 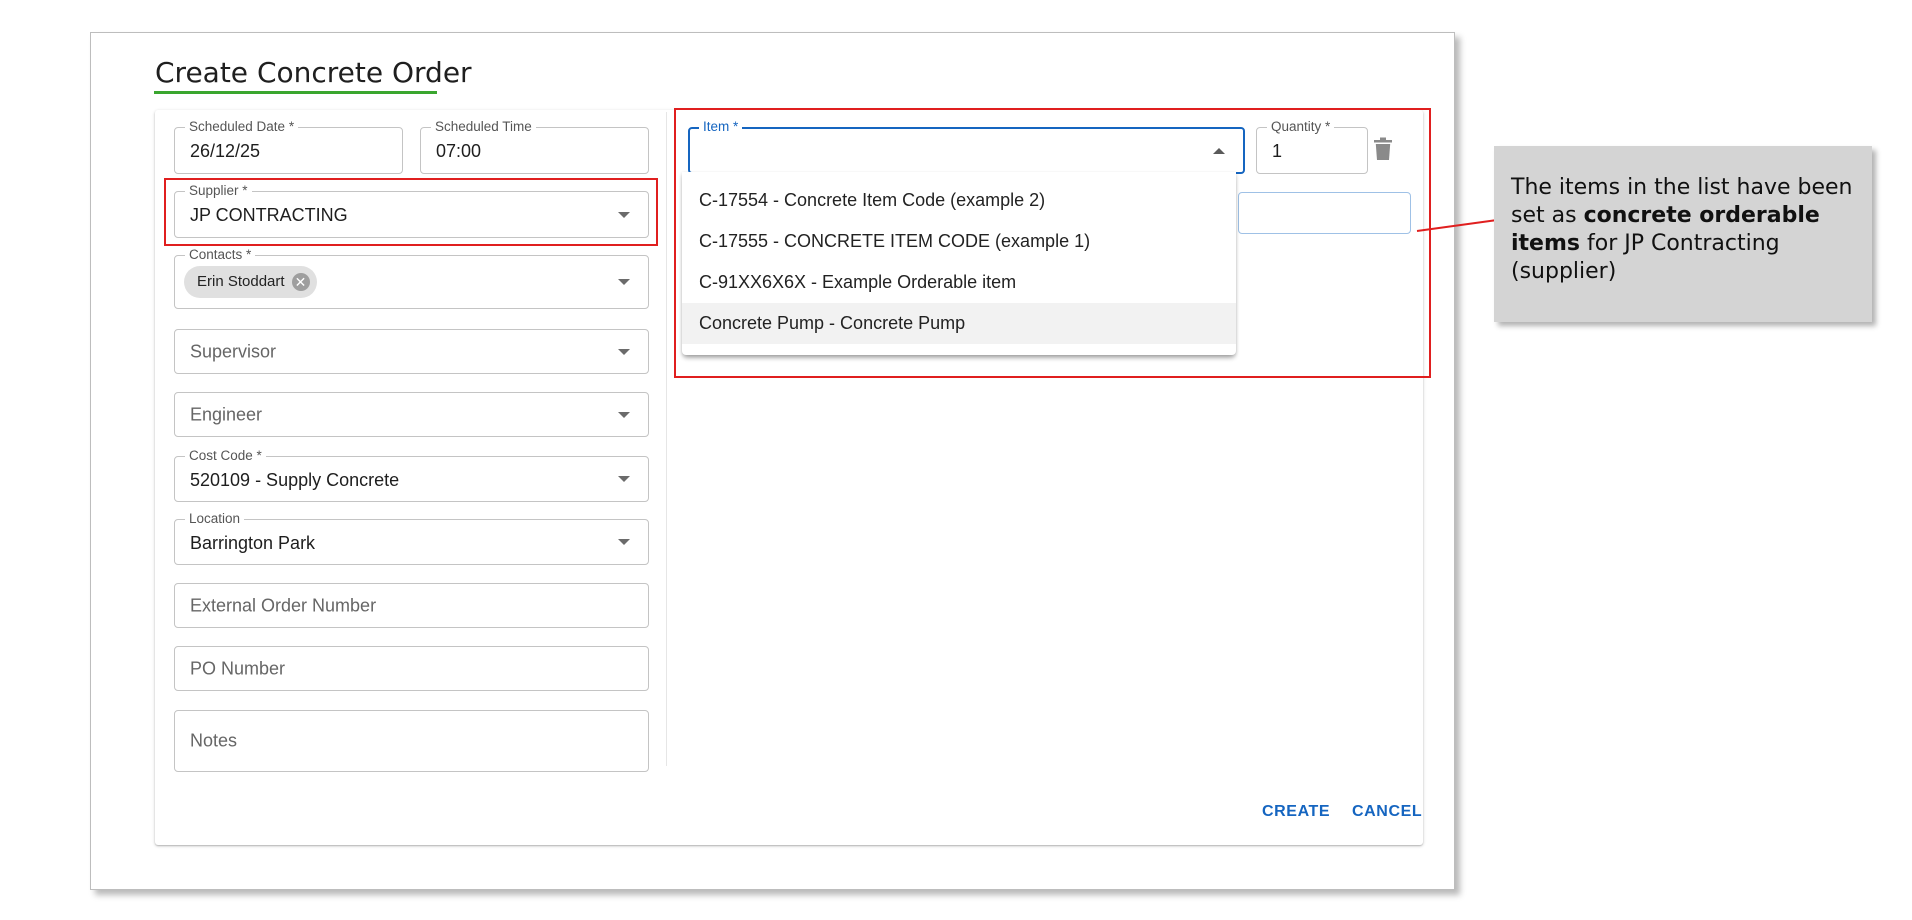 What do you see at coordinates (300, 282) in the screenshot?
I see `remove-chip-icon: ✕` at bounding box center [300, 282].